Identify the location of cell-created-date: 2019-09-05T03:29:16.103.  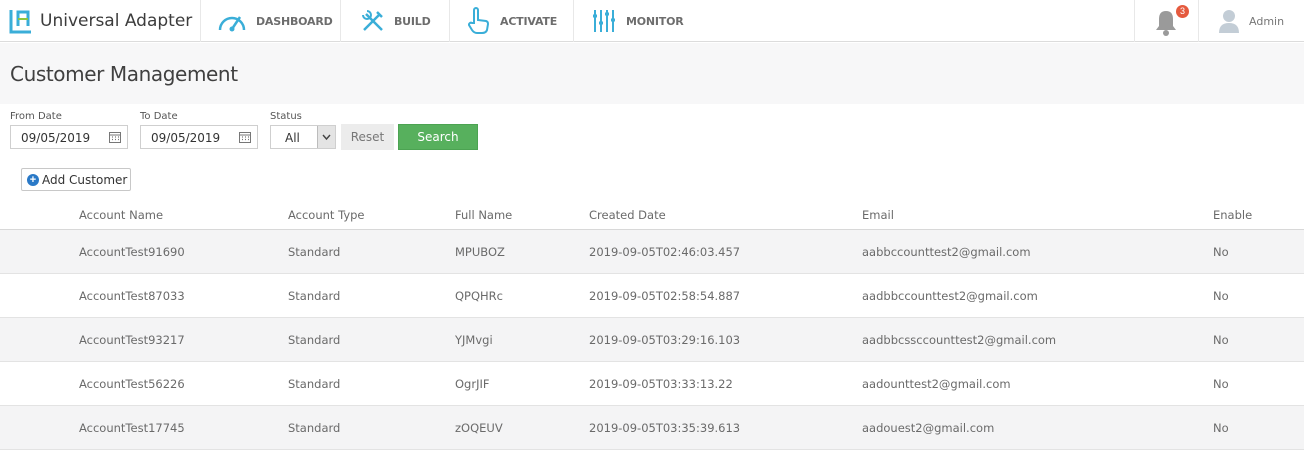
(725, 339).